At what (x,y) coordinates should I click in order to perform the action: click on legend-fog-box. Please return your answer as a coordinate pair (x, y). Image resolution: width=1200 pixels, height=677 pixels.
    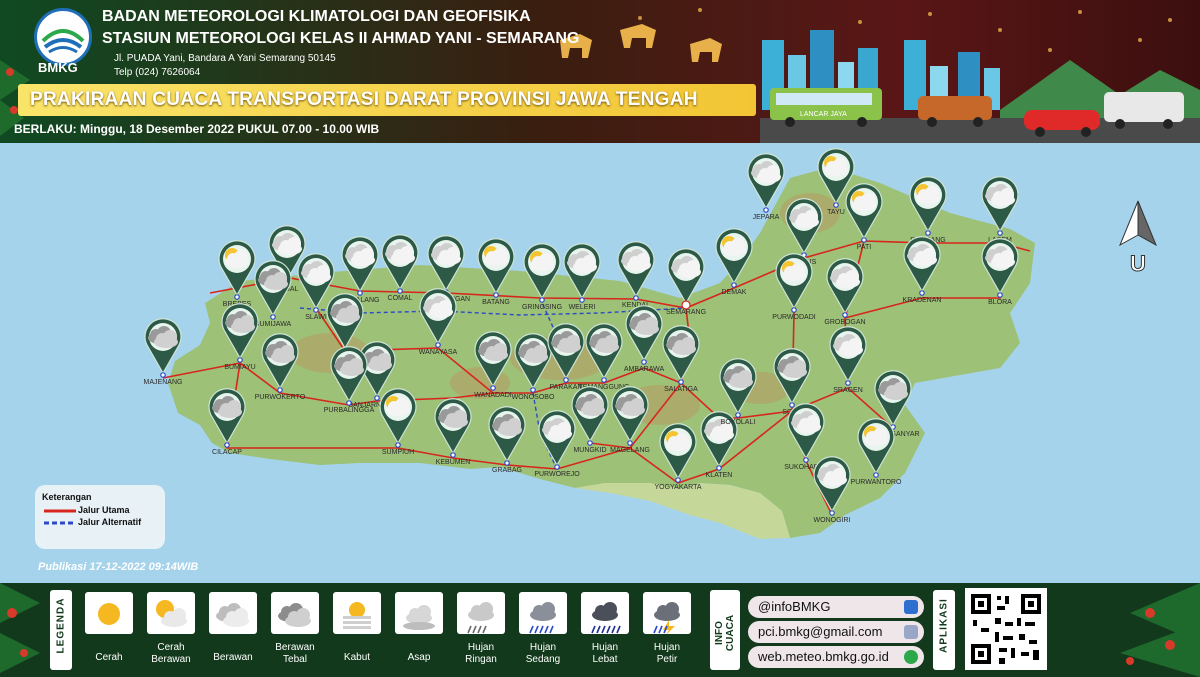
    Looking at the image, I should click on (357, 613).